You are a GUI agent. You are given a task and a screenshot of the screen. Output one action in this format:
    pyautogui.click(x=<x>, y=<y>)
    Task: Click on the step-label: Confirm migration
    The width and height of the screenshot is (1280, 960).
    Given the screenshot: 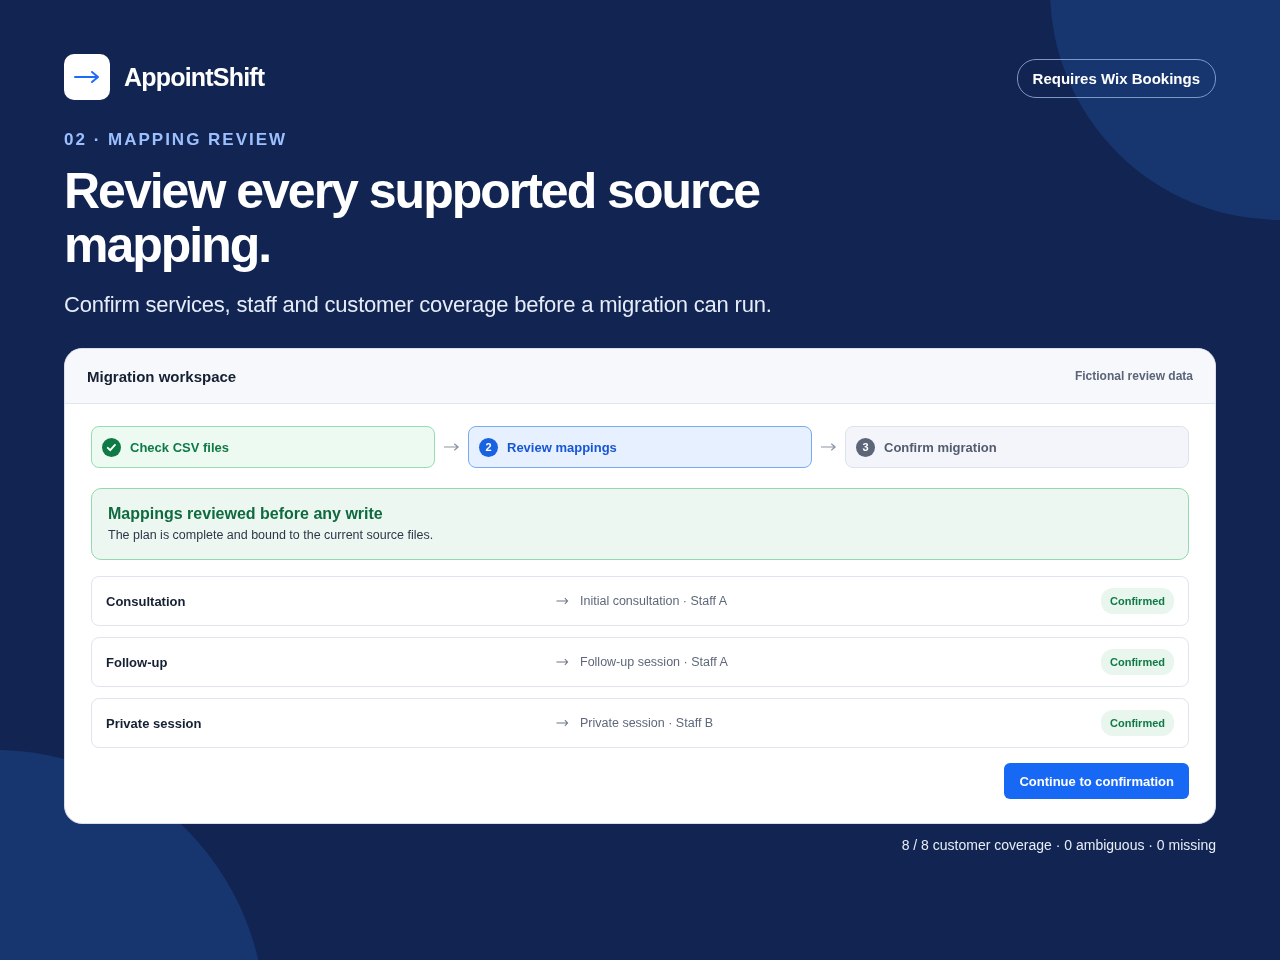 What is the action you would take?
    pyautogui.click(x=940, y=447)
    